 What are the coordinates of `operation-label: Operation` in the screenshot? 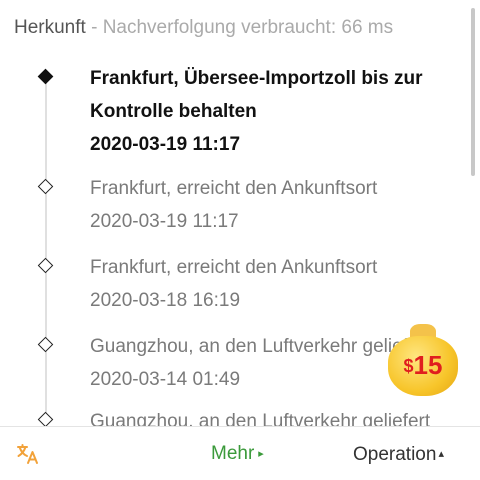 It's located at (395, 454).